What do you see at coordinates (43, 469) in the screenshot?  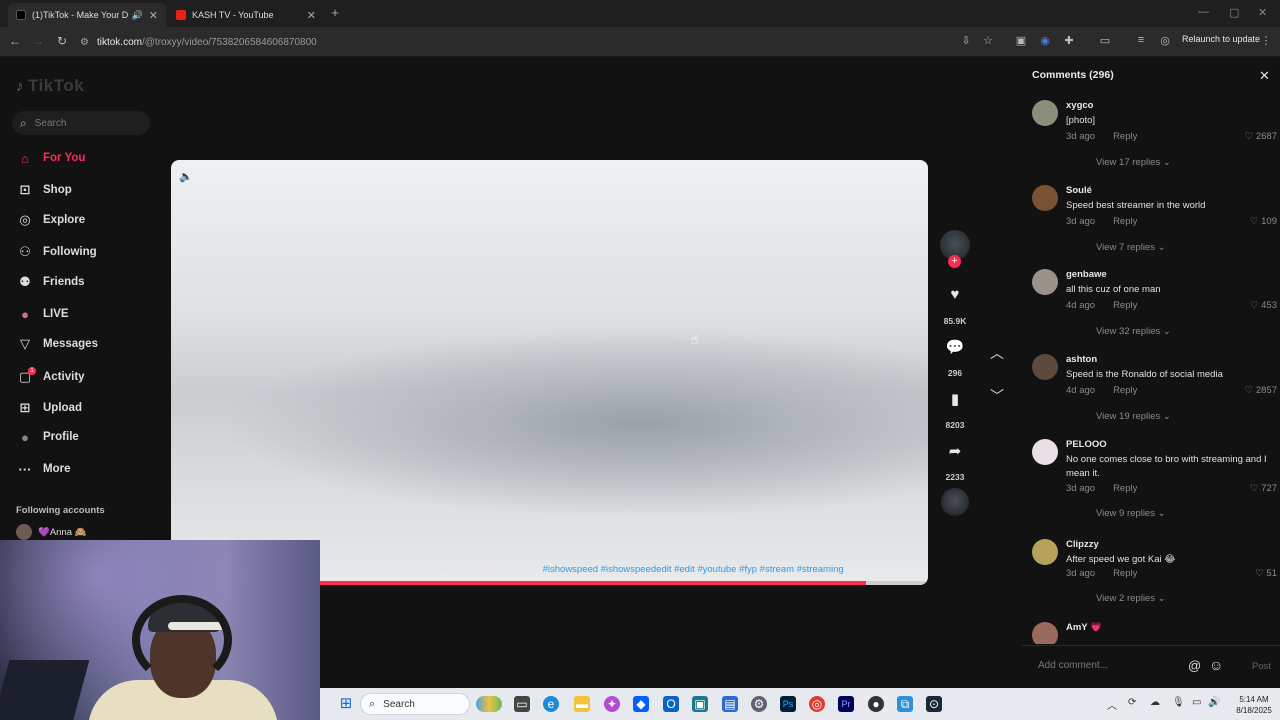 I see `sidebar-item-more: ··· More` at bounding box center [43, 469].